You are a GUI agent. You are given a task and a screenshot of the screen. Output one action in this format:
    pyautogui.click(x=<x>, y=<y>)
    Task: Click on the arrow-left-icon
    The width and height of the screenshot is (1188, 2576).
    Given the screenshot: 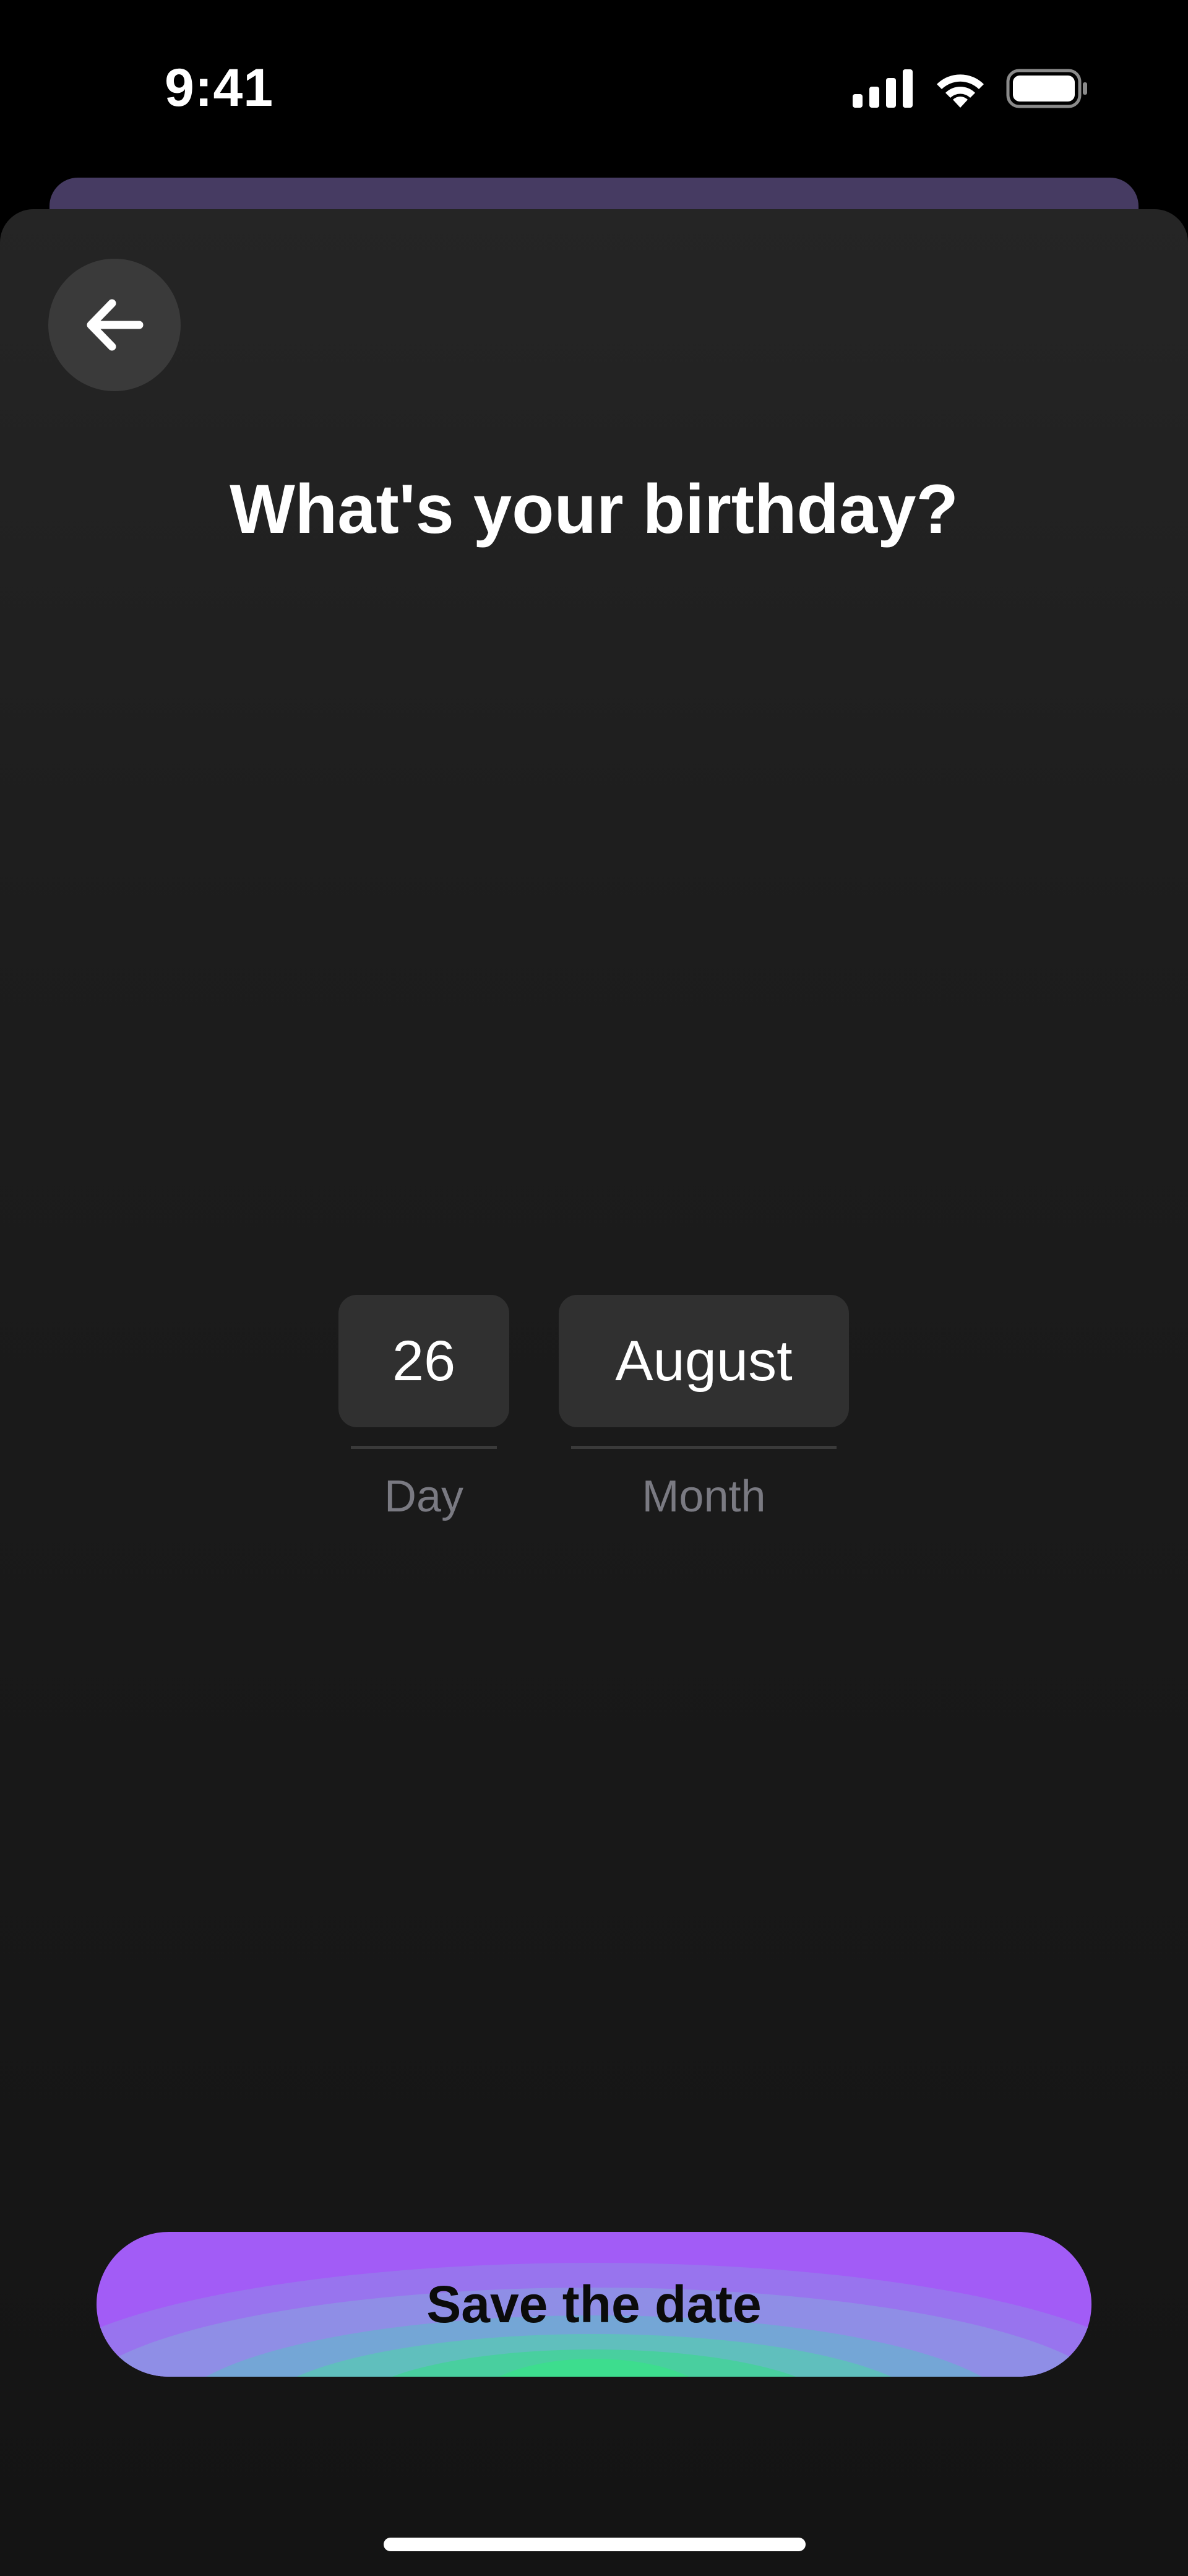 What is the action you would take?
    pyautogui.click(x=115, y=325)
    